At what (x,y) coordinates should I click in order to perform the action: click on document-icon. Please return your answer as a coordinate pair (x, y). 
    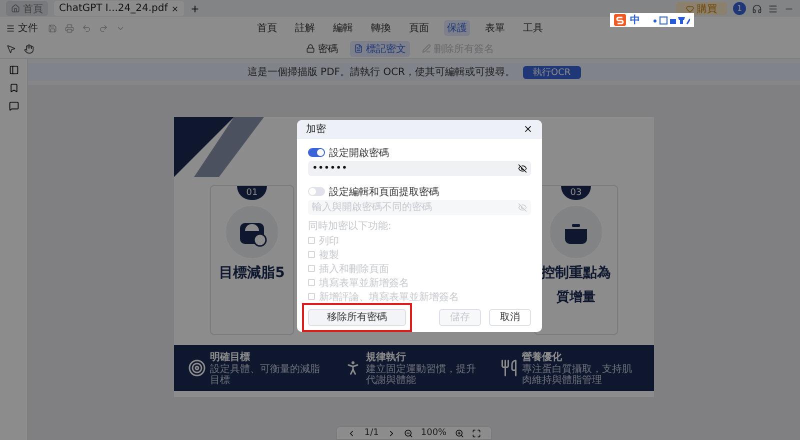
    Looking at the image, I should click on (358, 48).